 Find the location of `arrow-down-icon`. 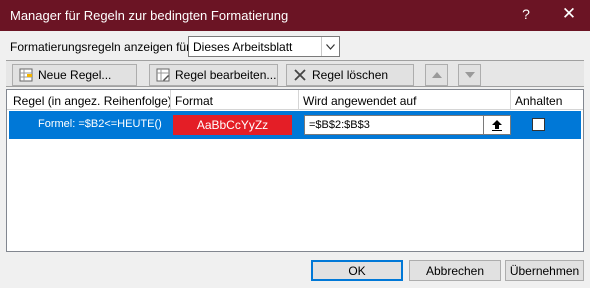

arrow-down-icon is located at coordinates (469, 75).